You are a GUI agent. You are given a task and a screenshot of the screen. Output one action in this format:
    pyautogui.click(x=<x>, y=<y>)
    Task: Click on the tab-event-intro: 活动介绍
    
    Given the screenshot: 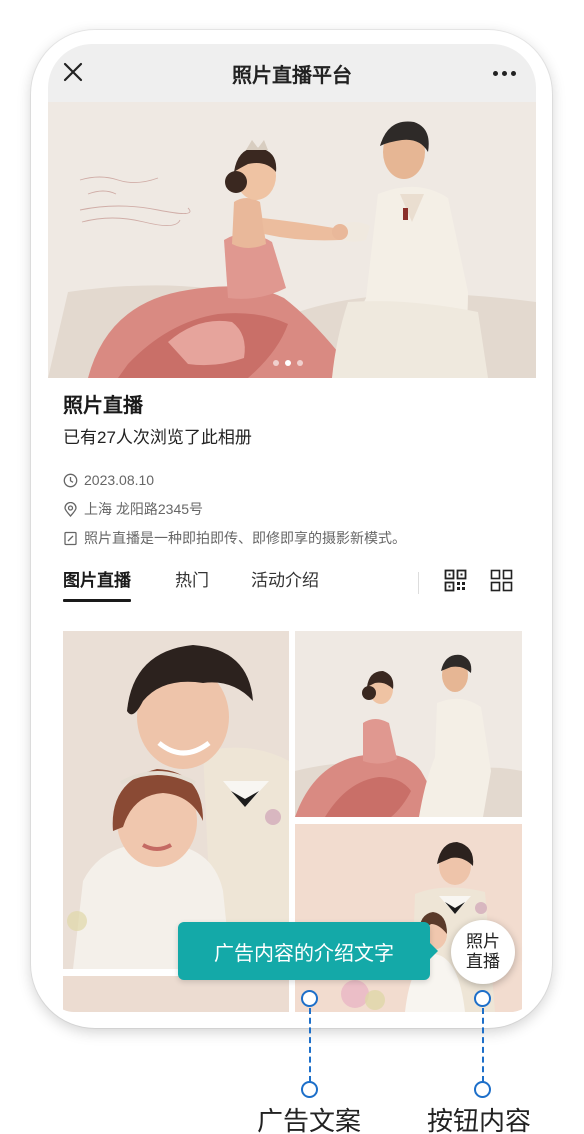 What is the action you would take?
    pyautogui.click(x=285, y=583)
    